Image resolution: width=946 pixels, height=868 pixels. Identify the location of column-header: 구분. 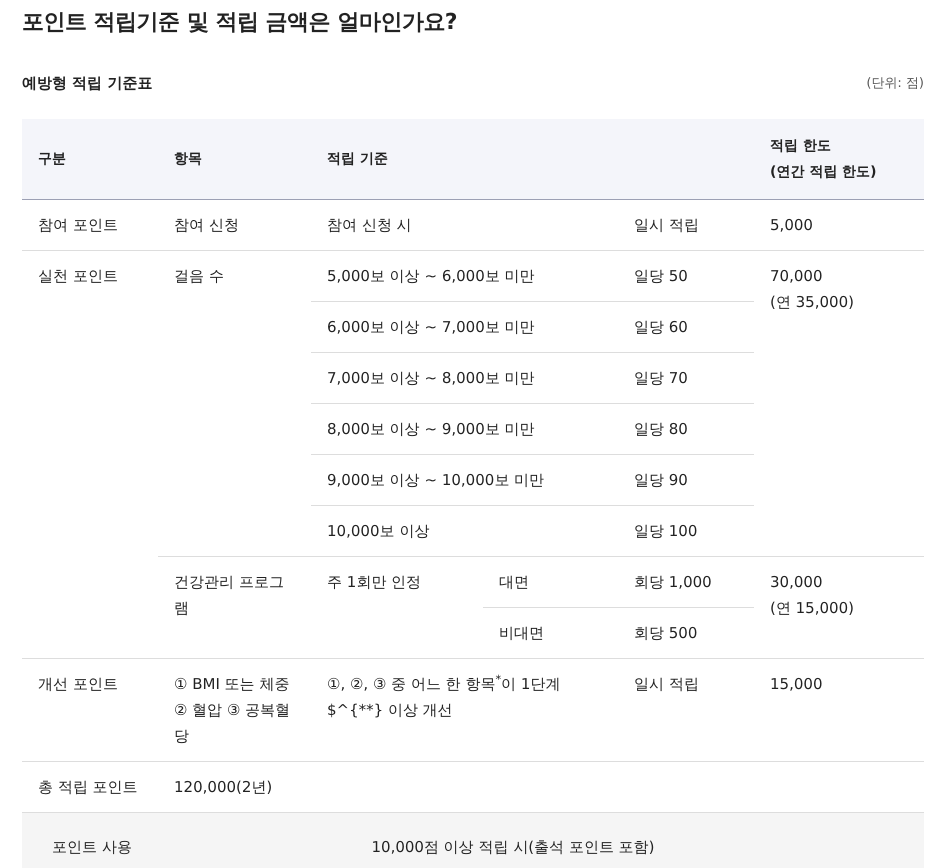
(90, 158).